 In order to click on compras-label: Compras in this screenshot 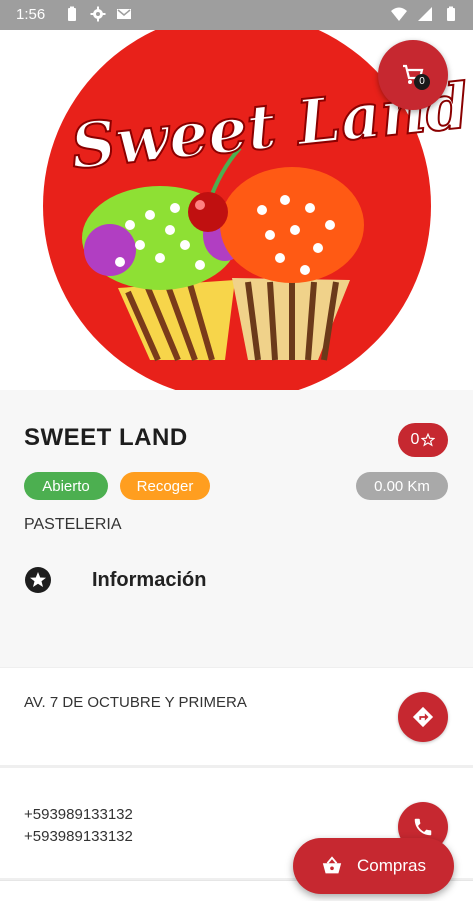, I will do `click(391, 865)`.